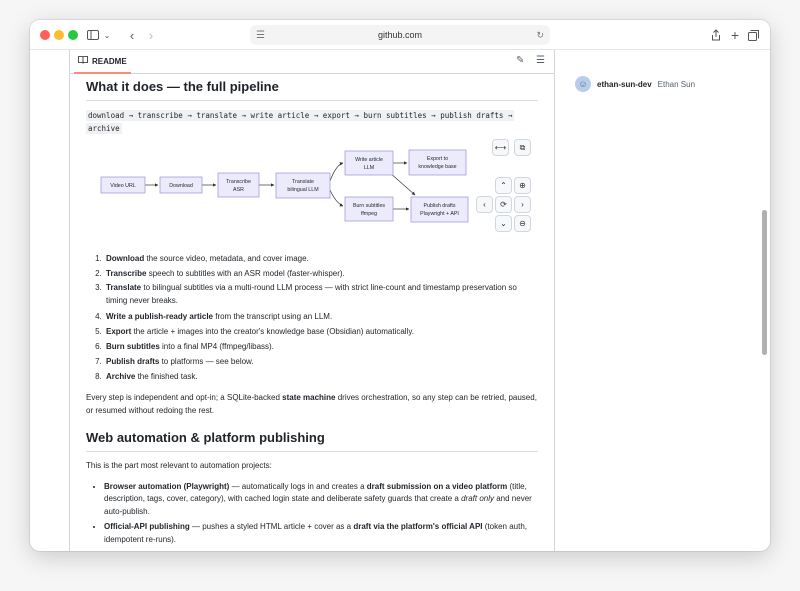 This screenshot has width=800, height=591. Describe the element at coordinates (45, 35) in the screenshot. I see `close-window-button` at that location.